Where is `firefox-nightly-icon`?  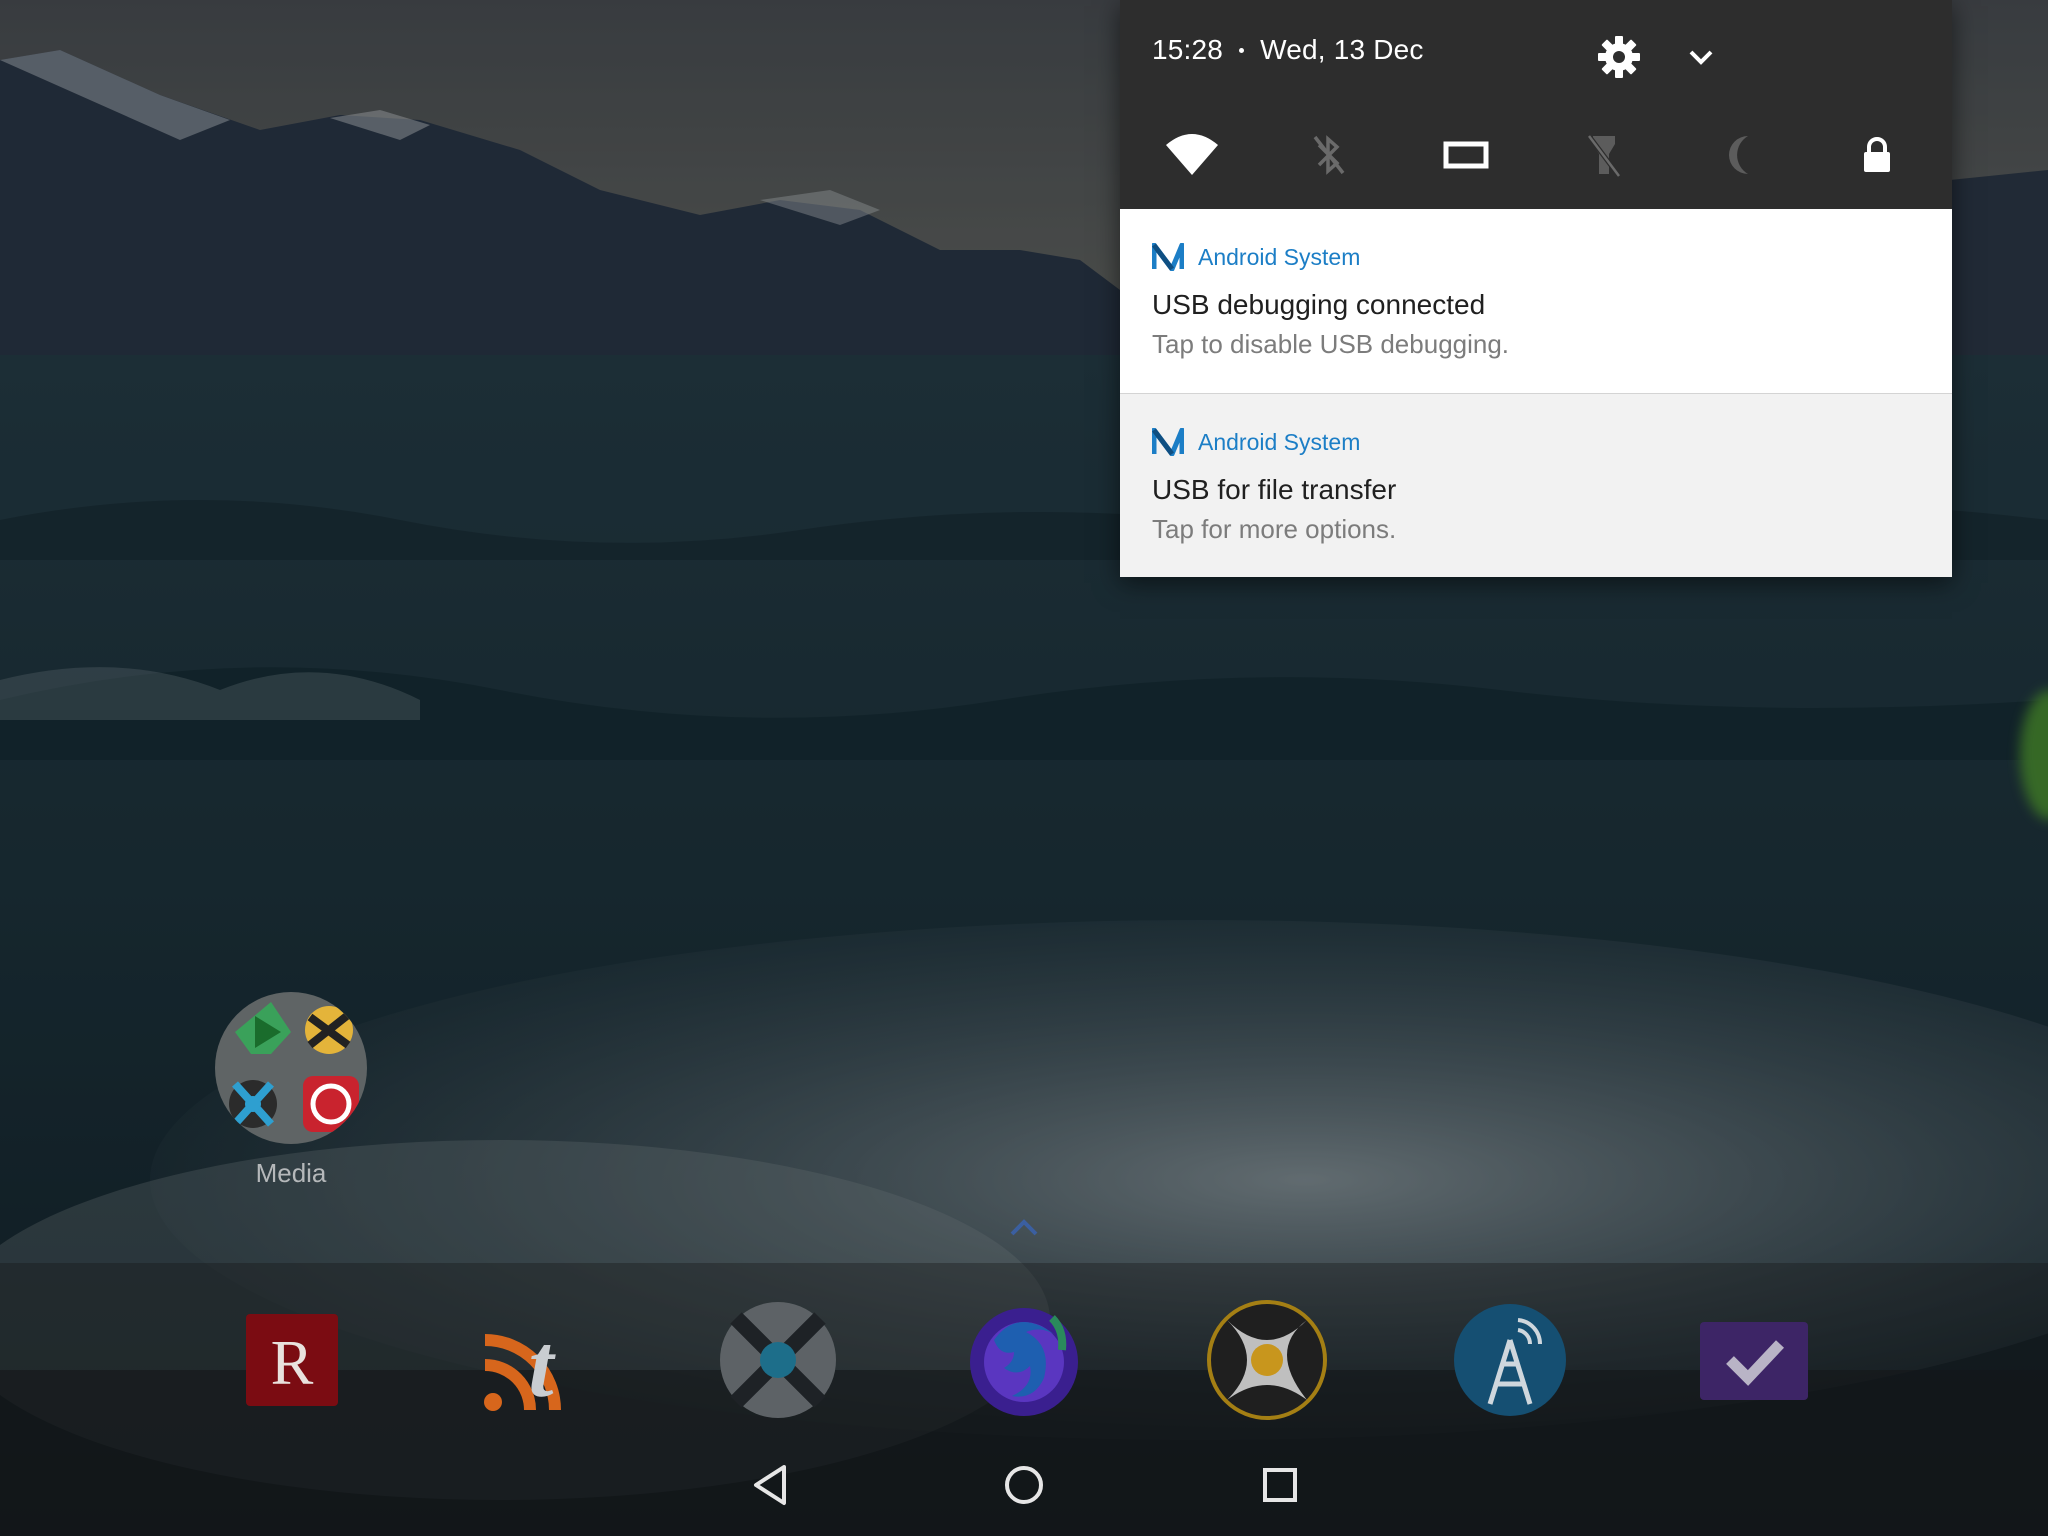
firefox-nightly-icon is located at coordinates (1024, 1360).